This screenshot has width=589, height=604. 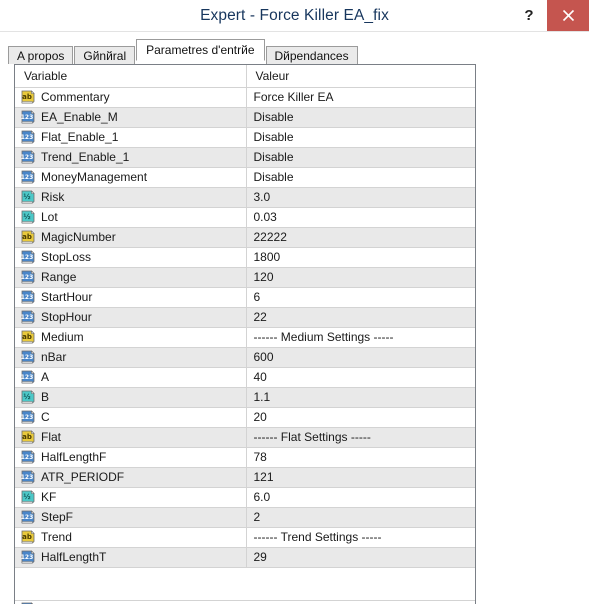 I want to click on cell-valeur: 1.1, so click(x=360, y=397).